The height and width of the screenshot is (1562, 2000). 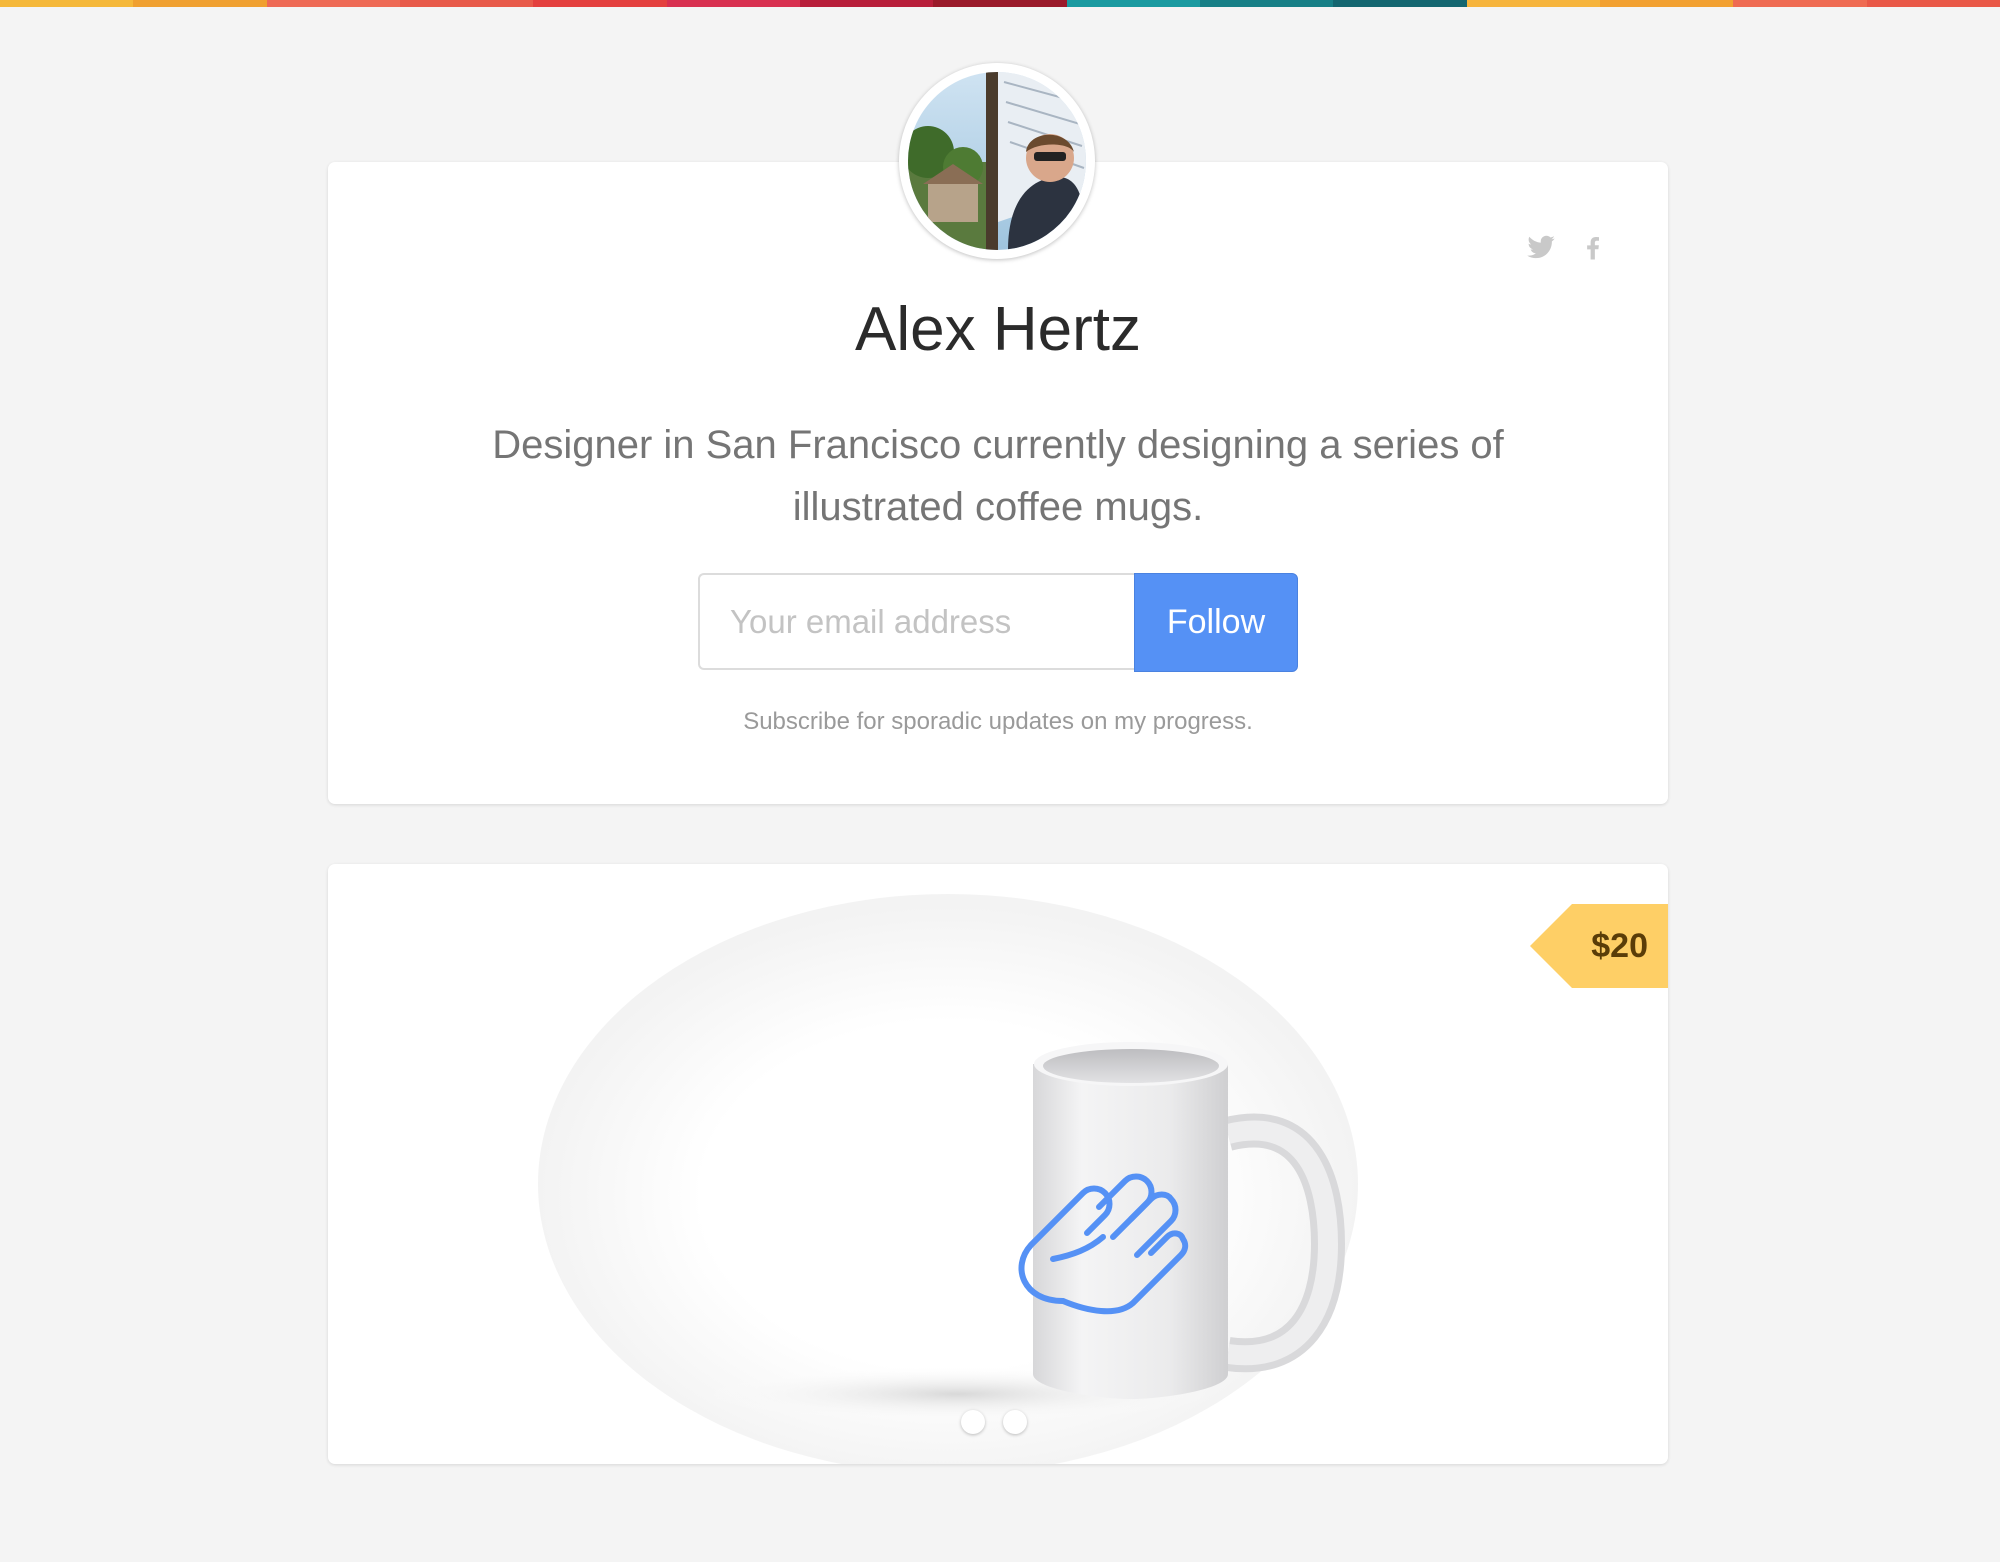 I want to click on profile-name: Alex Hertz, so click(x=998, y=329).